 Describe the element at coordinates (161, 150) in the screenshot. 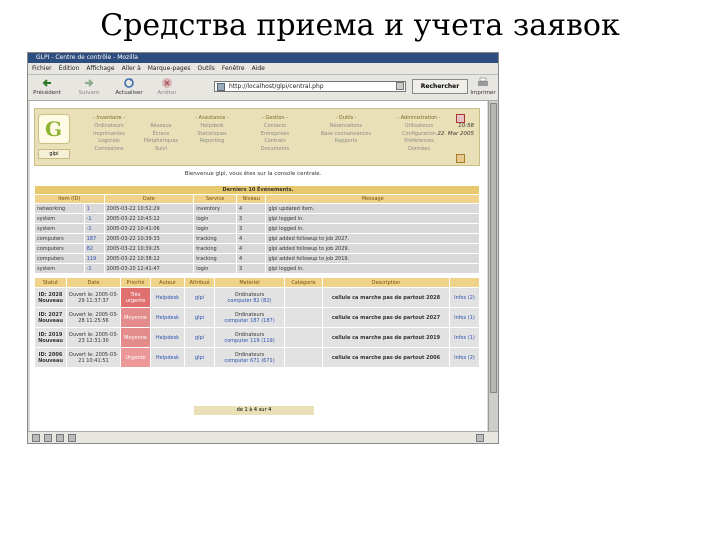

I see `menu-link: Suivi` at that location.